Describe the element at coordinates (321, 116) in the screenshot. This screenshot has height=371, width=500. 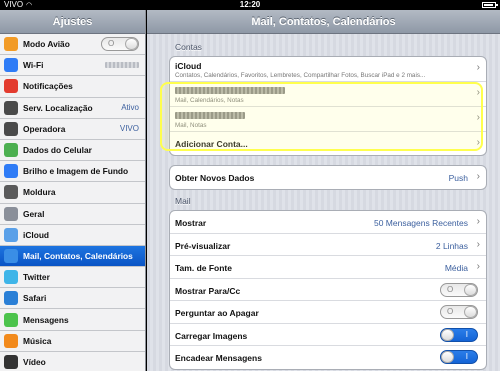
I see `highlight-annotation` at that location.